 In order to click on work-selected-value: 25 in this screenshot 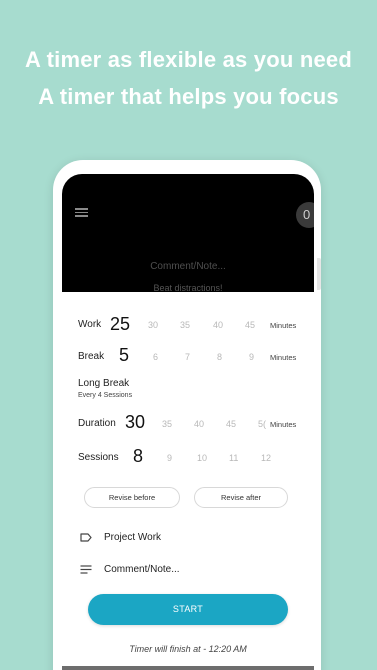, I will do `click(120, 324)`.